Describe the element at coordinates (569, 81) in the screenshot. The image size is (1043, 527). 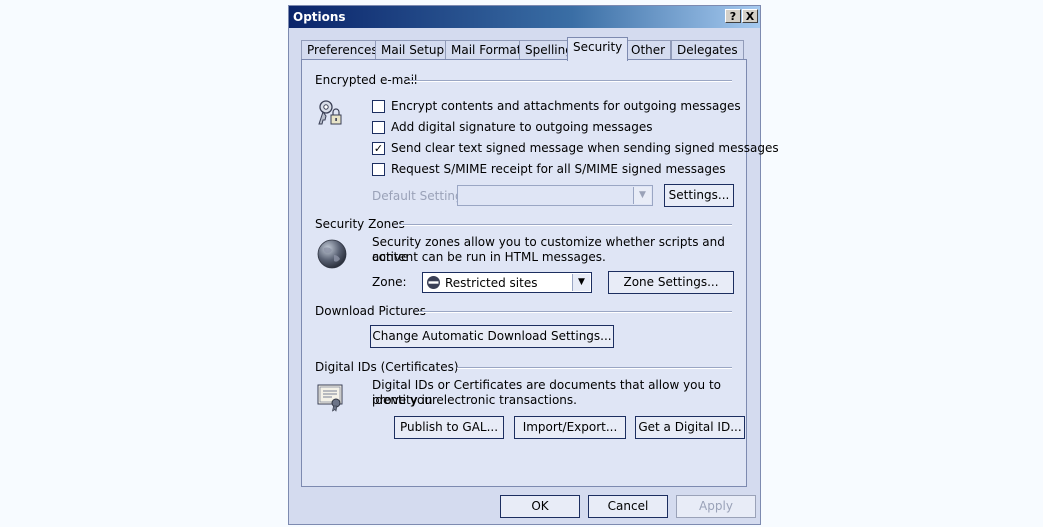
I see `encrypted-separator` at that location.